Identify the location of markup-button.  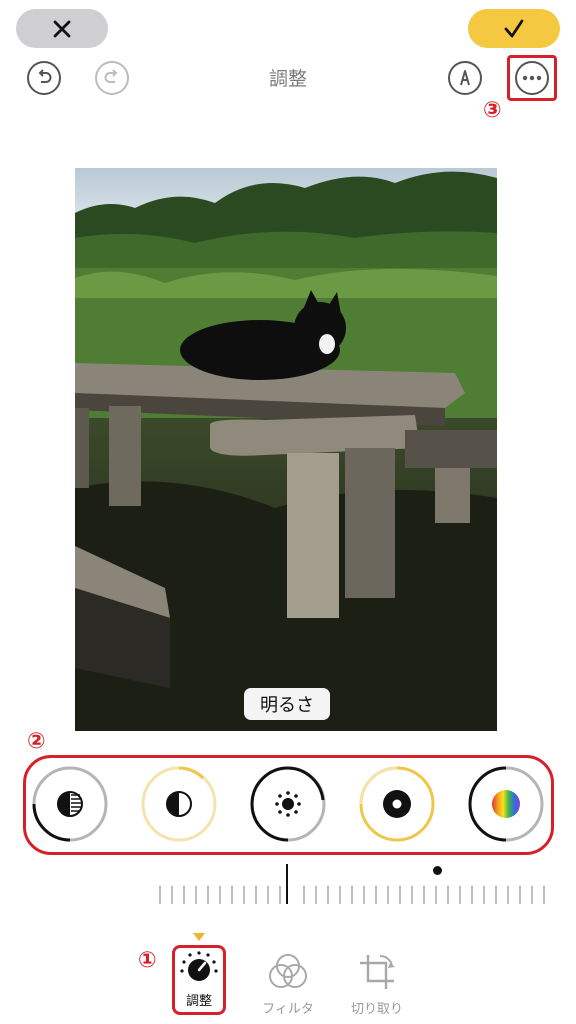
(465, 78).